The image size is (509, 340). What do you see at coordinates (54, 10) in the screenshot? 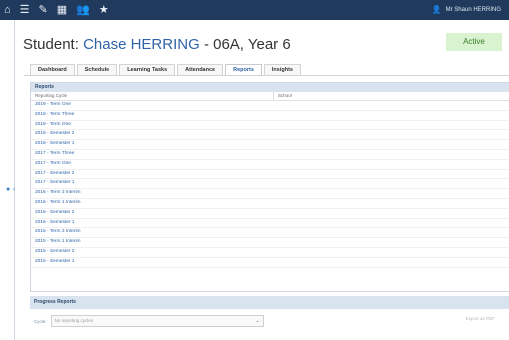
I see `topbar-icons: ⌂ ☰ ✎ ▦ 👥 ★` at bounding box center [54, 10].